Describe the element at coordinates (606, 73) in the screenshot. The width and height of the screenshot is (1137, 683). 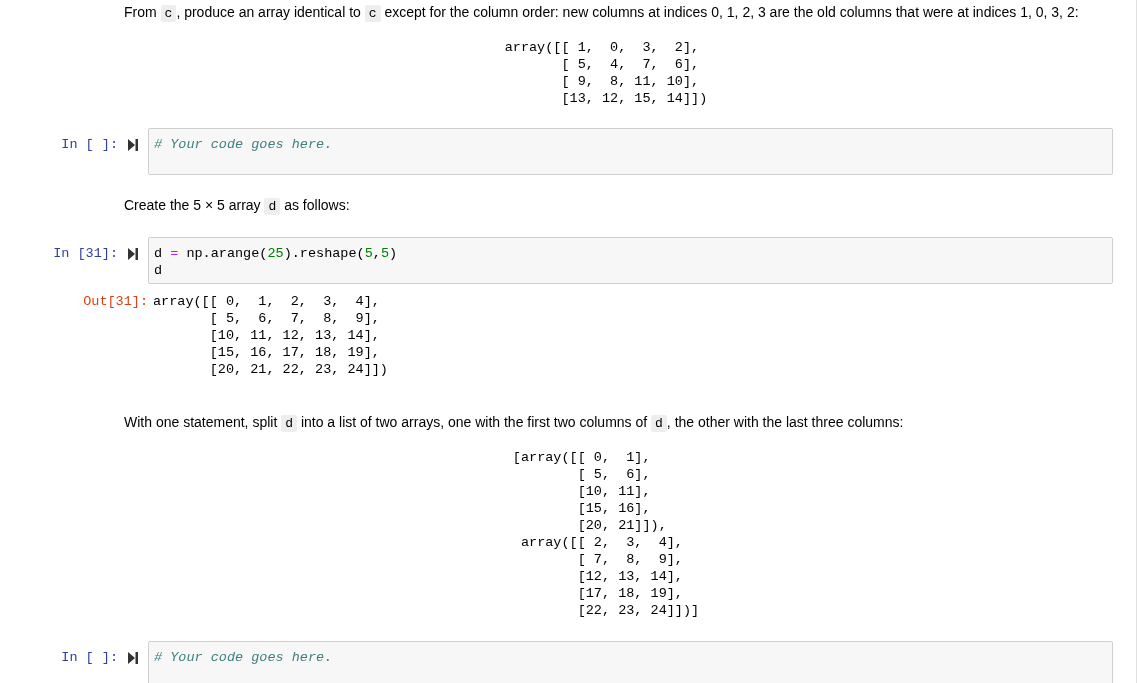
I see `array-listing: array([[ 1, 0, 3, 2], [ 5, 4, 7, 6], [ 9, 8, 11, 10], [13, 12, 15, 14]])` at that location.